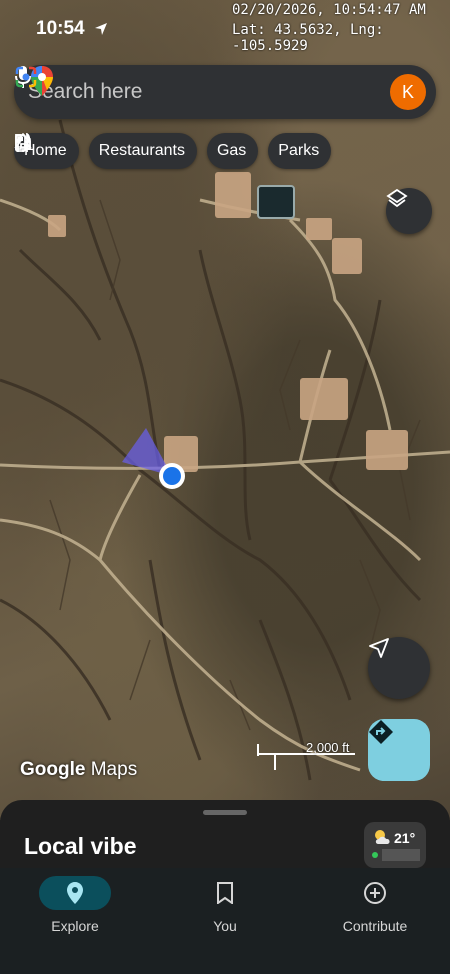 The width and height of the screenshot is (450, 974). I want to click on category-chips: Home Restaurants Gas Parks, so click(173, 151).